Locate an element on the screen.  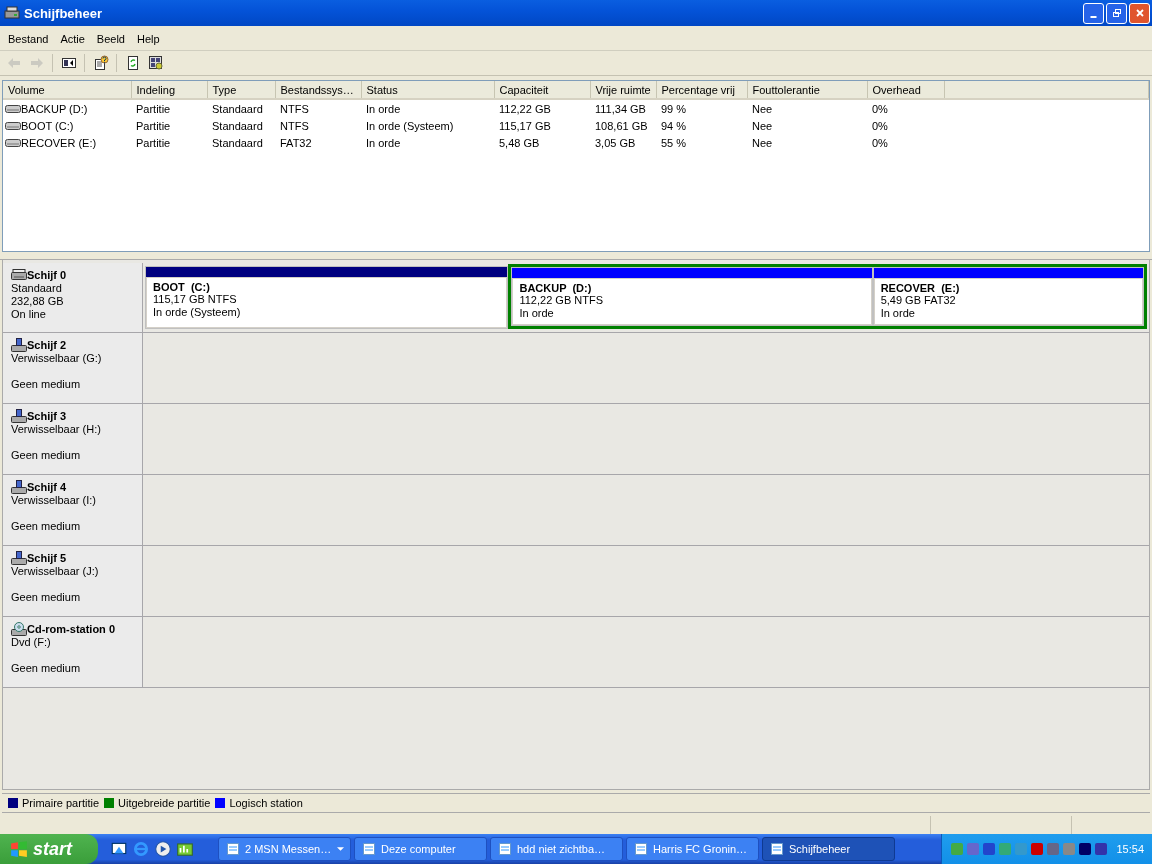
table-cell: 0% is located at coordinates (880, 108).